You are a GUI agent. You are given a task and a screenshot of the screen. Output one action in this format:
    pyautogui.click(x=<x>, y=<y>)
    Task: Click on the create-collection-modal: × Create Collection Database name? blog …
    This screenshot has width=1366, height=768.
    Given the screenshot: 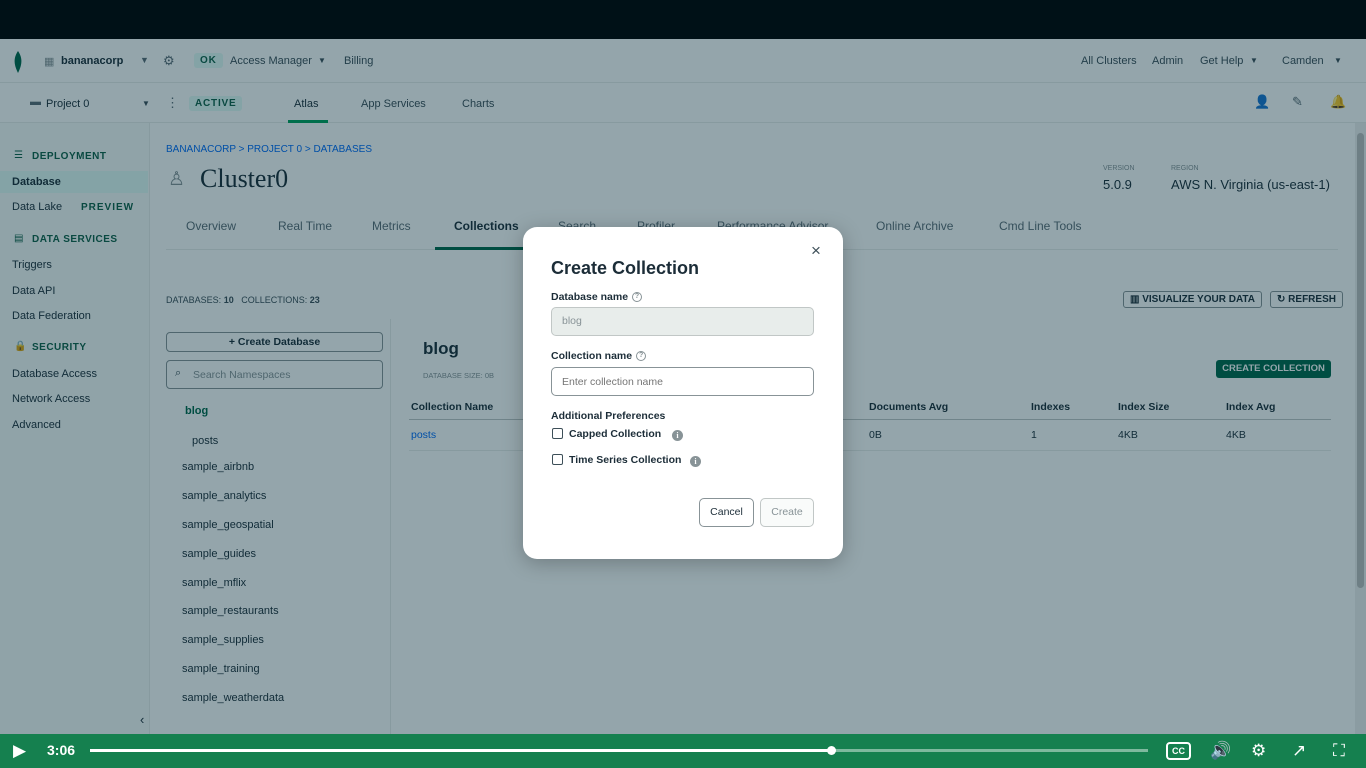 What is the action you would take?
    pyautogui.click(x=683, y=393)
    